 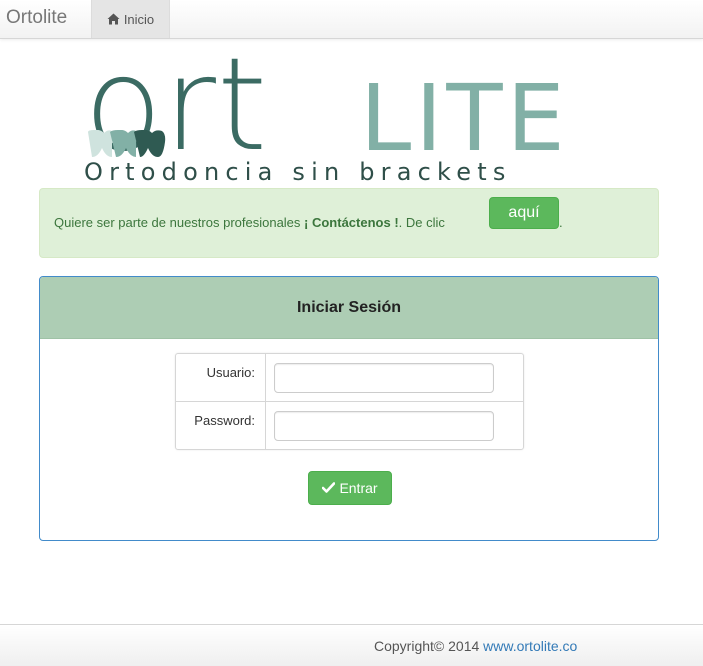 What do you see at coordinates (524, 213) in the screenshot?
I see `aqui-button: aquí` at bounding box center [524, 213].